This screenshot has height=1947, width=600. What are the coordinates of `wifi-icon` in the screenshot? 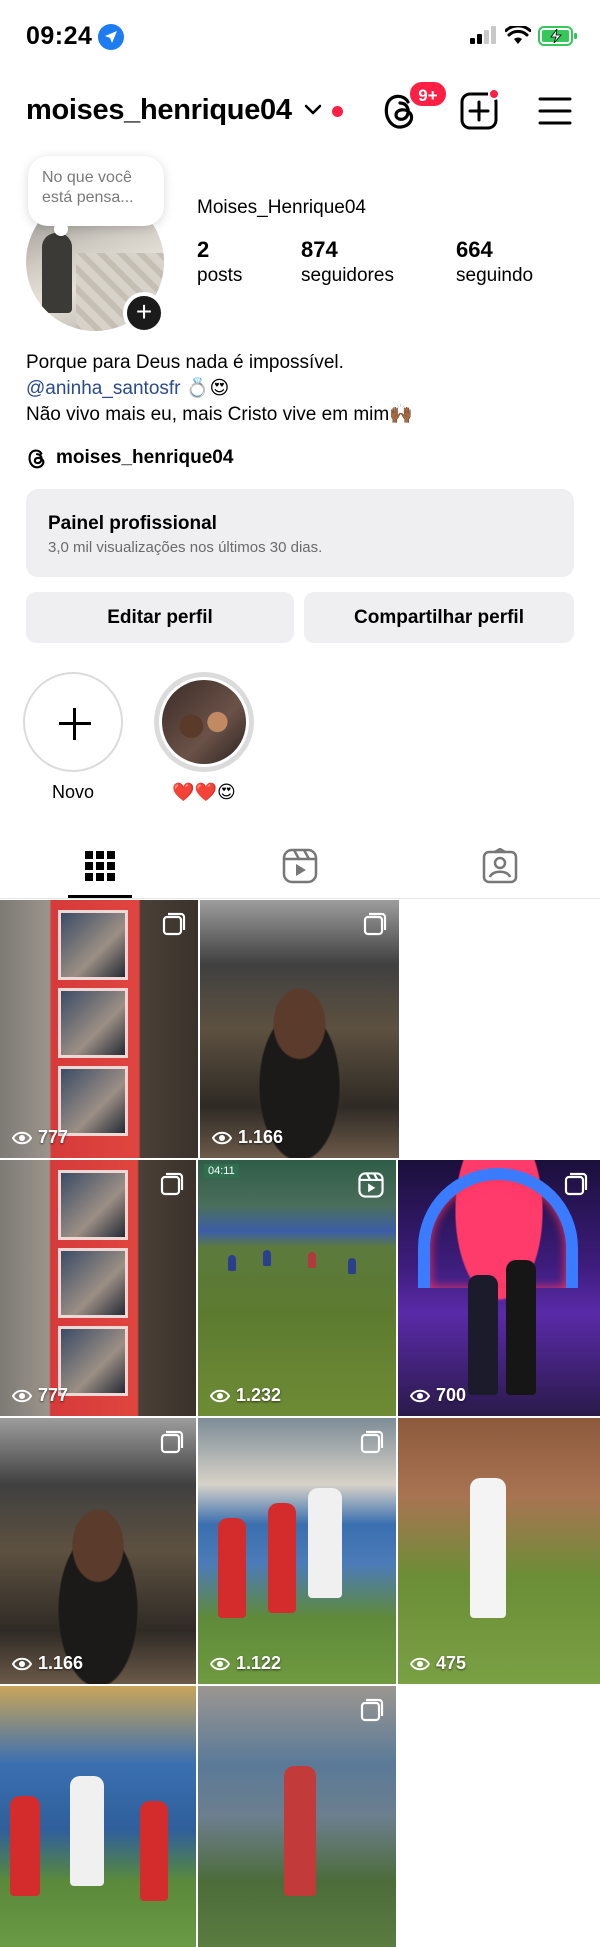 It's located at (518, 35).